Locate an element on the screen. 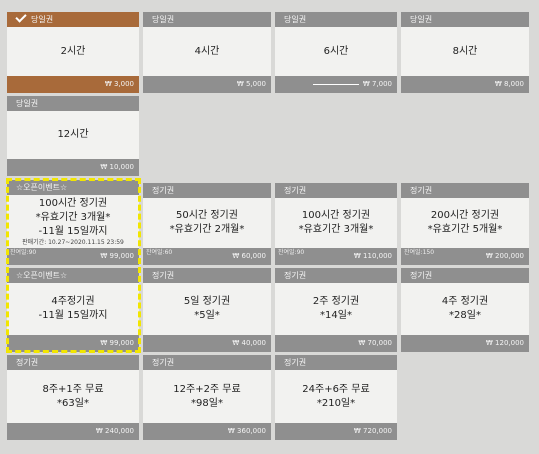  card-body: 4주 정기권 *28일* is located at coordinates (465, 308).